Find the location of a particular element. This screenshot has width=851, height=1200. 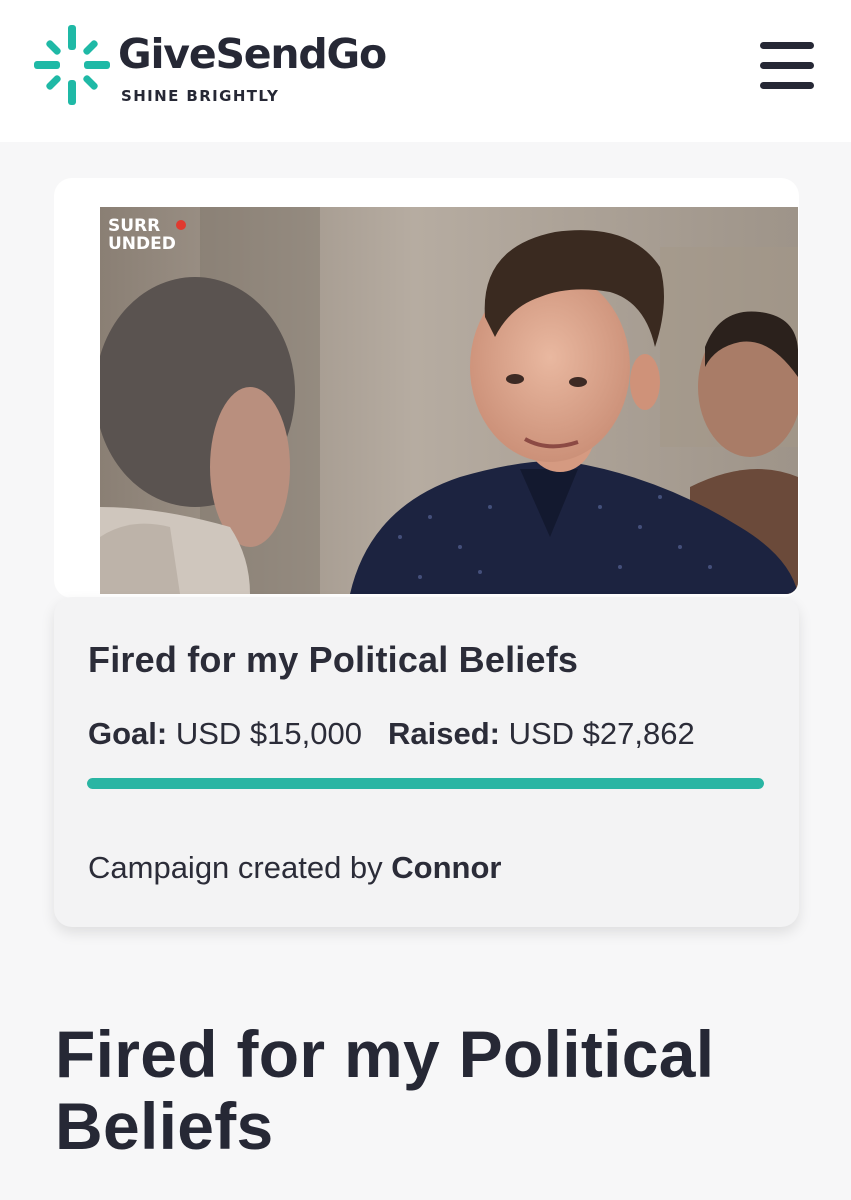

creator-name-link: Connor is located at coordinates (446, 867).